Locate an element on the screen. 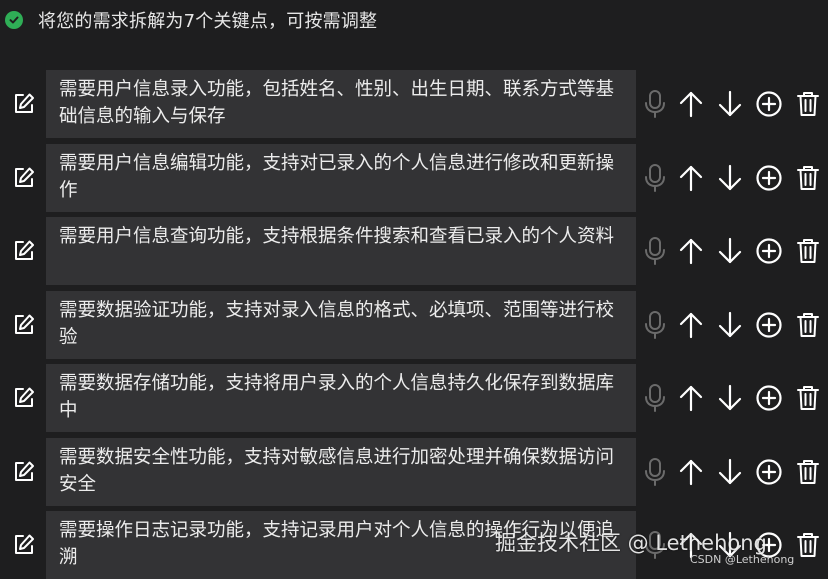  requirement-row: 需要用户信息录入功能，包括姓名、性别、出生日期、联系方式等基础信息的输入与保存 is located at coordinates (414, 104).